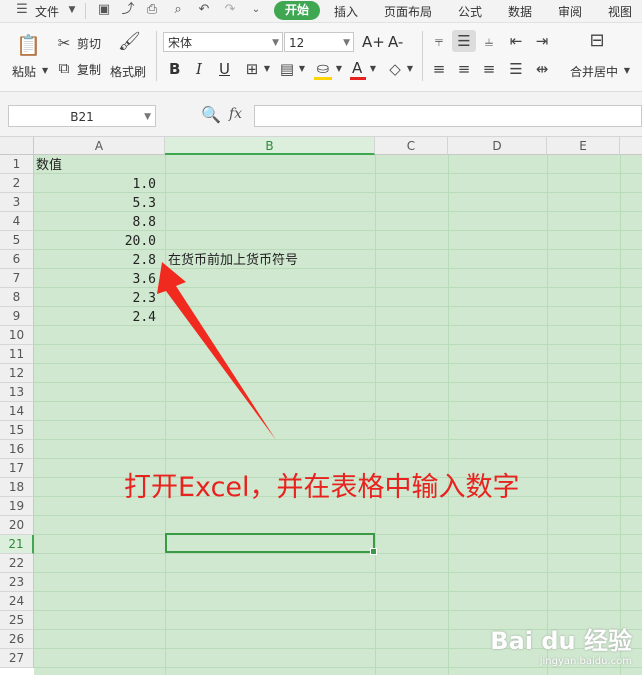  I want to click on red-arrow-shape, so click(216, 351).